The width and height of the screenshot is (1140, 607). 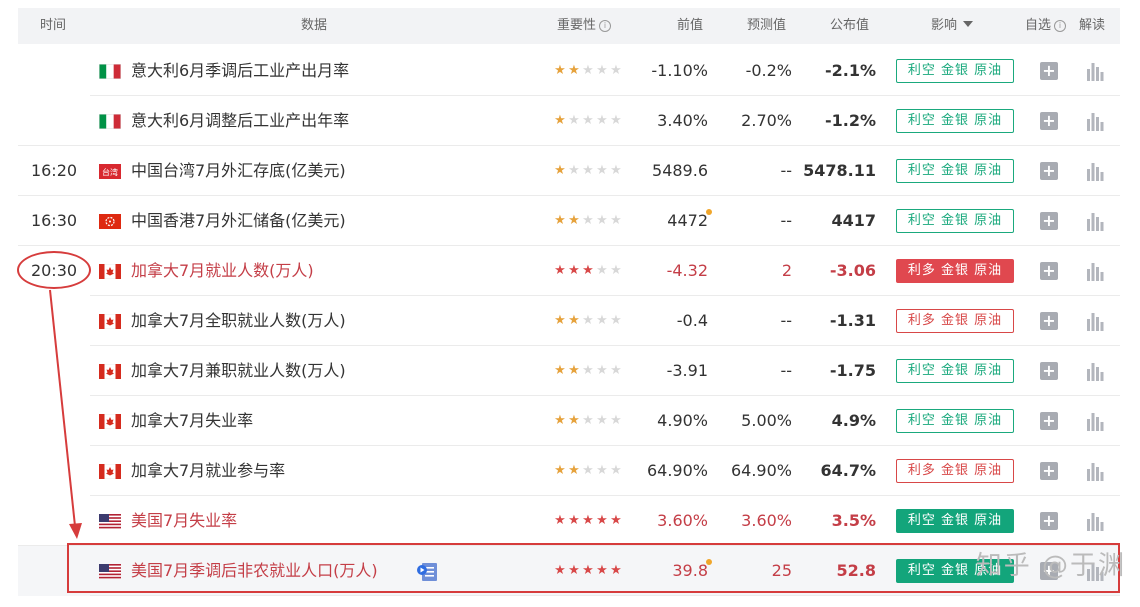 What do you see at coordinates (65, 414) in the screenshot?
I see `annotation-arrow` at bounding box center [65, 414].